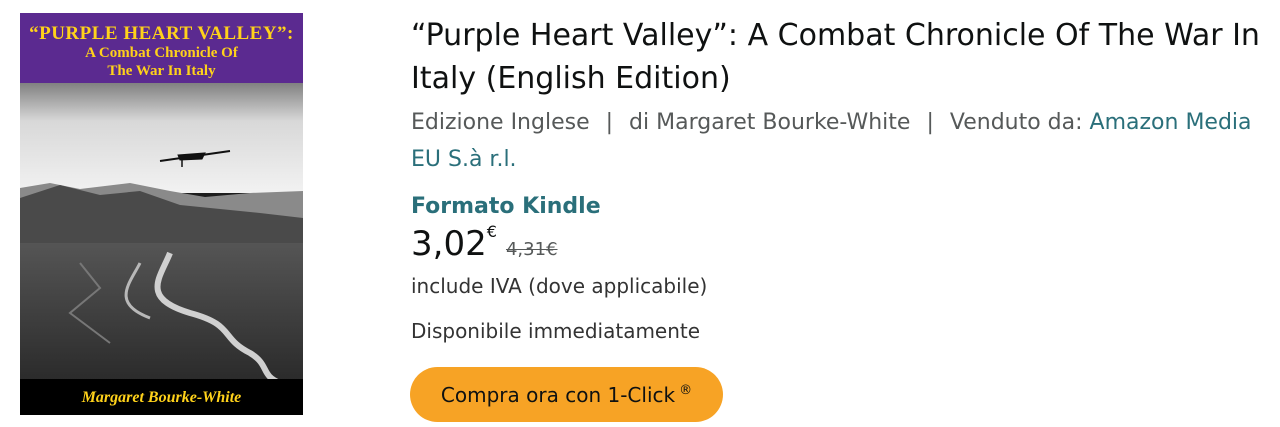  I want to click on vat-note: include IVA (dove applicabile), so click(559, 286).